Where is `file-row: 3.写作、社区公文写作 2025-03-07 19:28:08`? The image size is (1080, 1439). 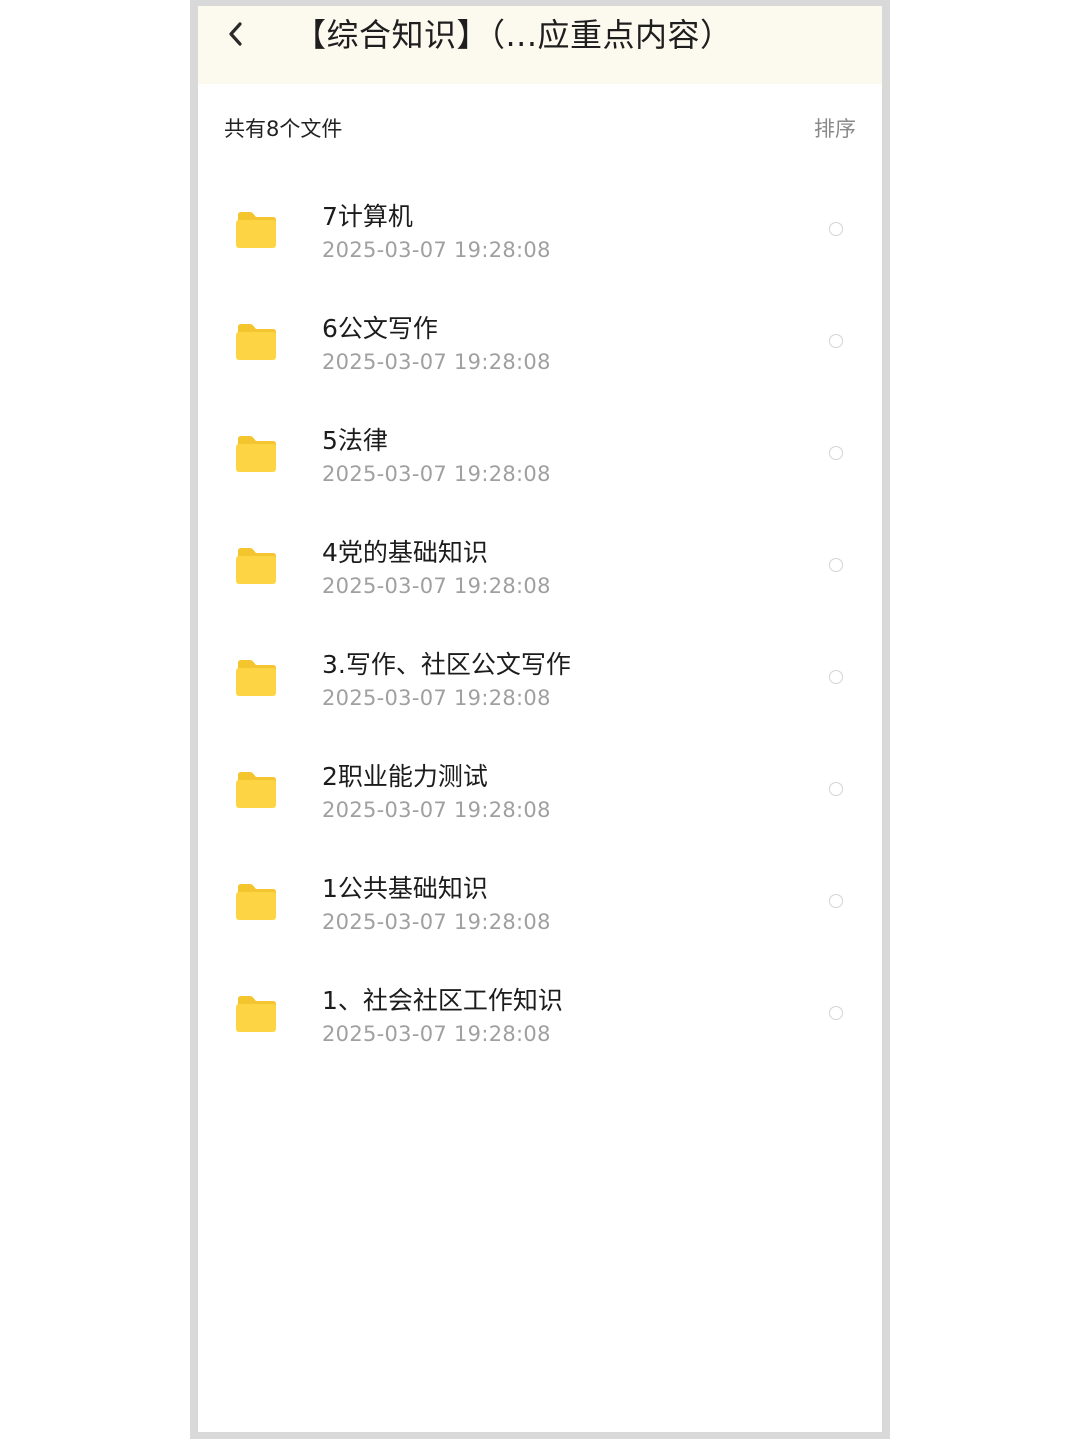 file-row: 3.写作、社区公文写作 2025-03-07 19:28:08 is located at coordinates (540, 678).